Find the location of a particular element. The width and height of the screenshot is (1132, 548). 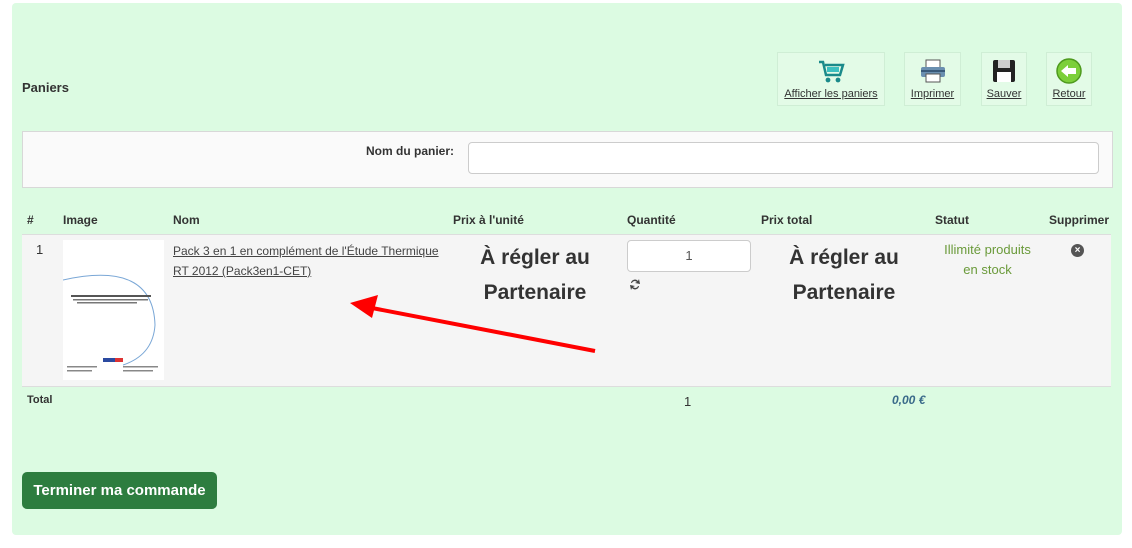

total-price-amount: 0,00 € is located at coordinates (909, 400).